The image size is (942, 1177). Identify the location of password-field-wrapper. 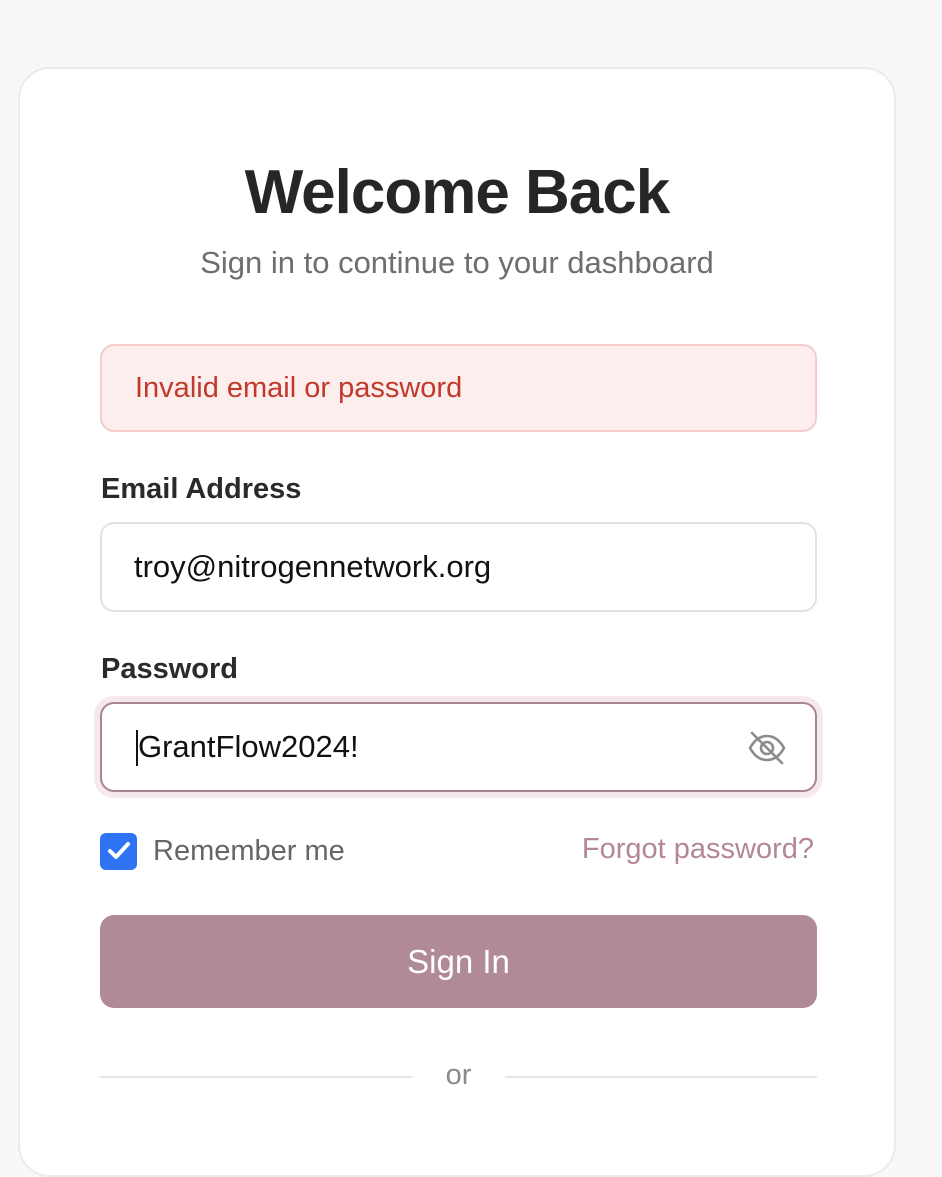
(458, 747).